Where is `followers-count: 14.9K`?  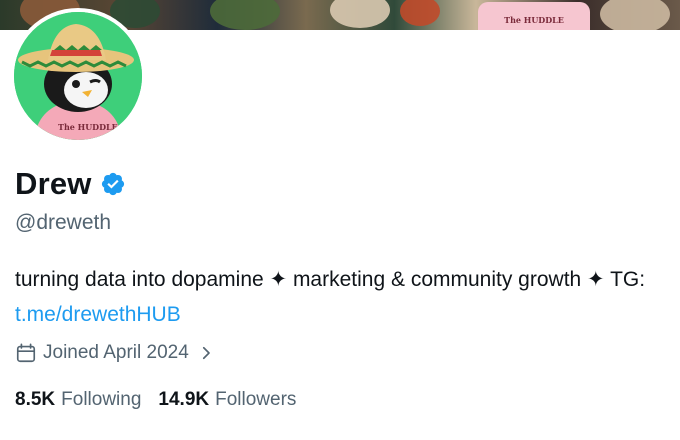 followers-count: 14.9K is located at coordinates (184, 399).